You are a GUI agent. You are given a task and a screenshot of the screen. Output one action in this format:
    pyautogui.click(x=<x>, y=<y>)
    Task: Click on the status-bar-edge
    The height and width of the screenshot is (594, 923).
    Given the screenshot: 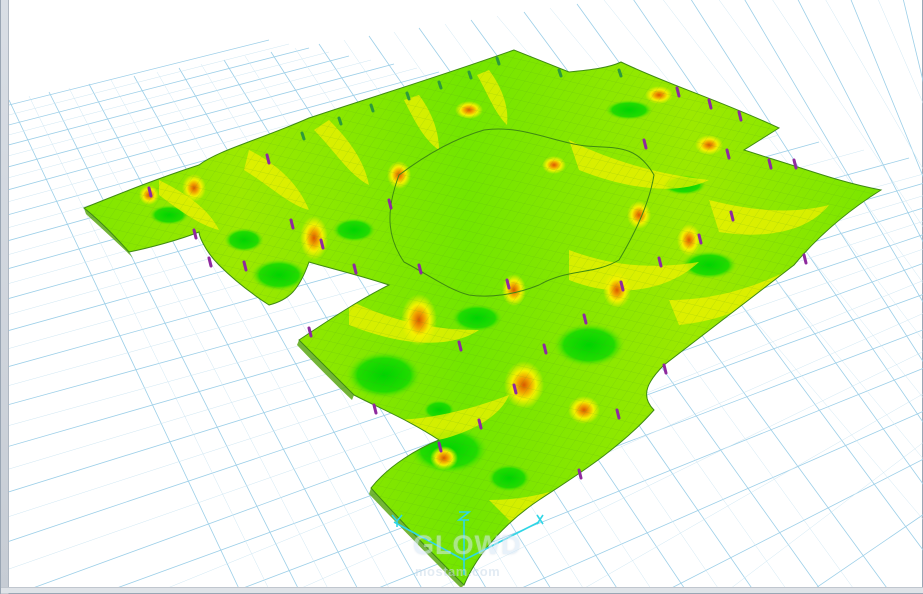 What is the action you would take?
    pyautogui.click(x=462, y=590)
    